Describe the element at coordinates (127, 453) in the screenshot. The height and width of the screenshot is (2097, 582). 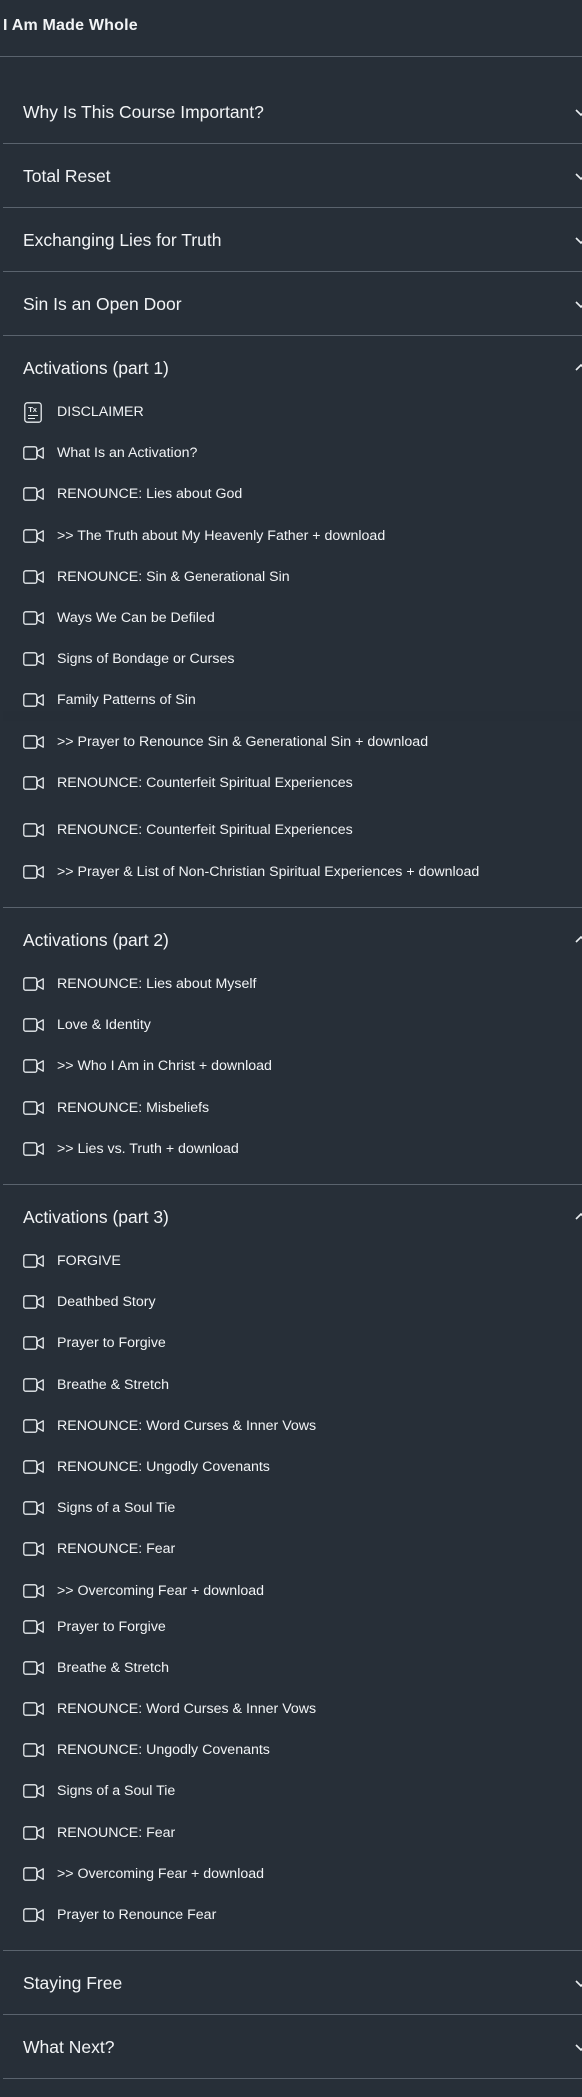
I see `lesson-title: What Is an Activation?` at that location.